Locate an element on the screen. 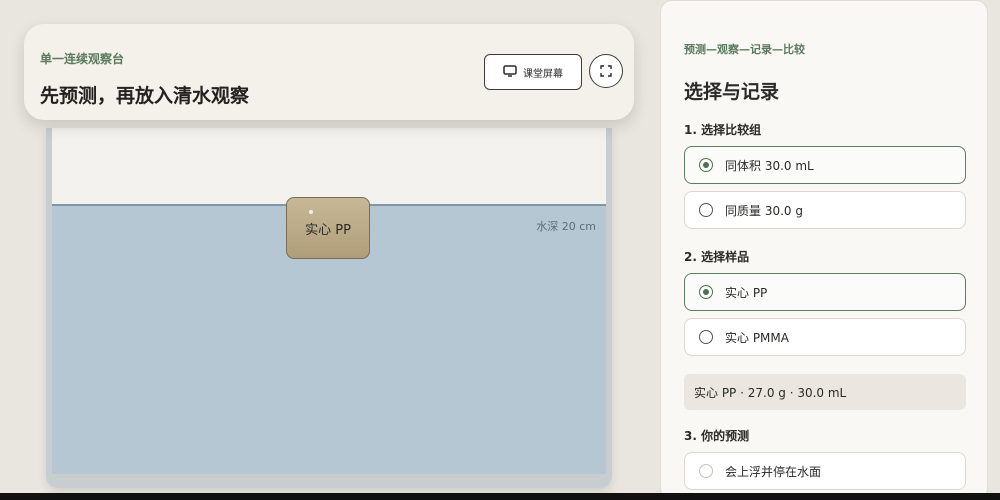 The height and width of the screenshot is (500, 1000). option-label: 同质量 30.0 g is located at coordinates (764, 210).